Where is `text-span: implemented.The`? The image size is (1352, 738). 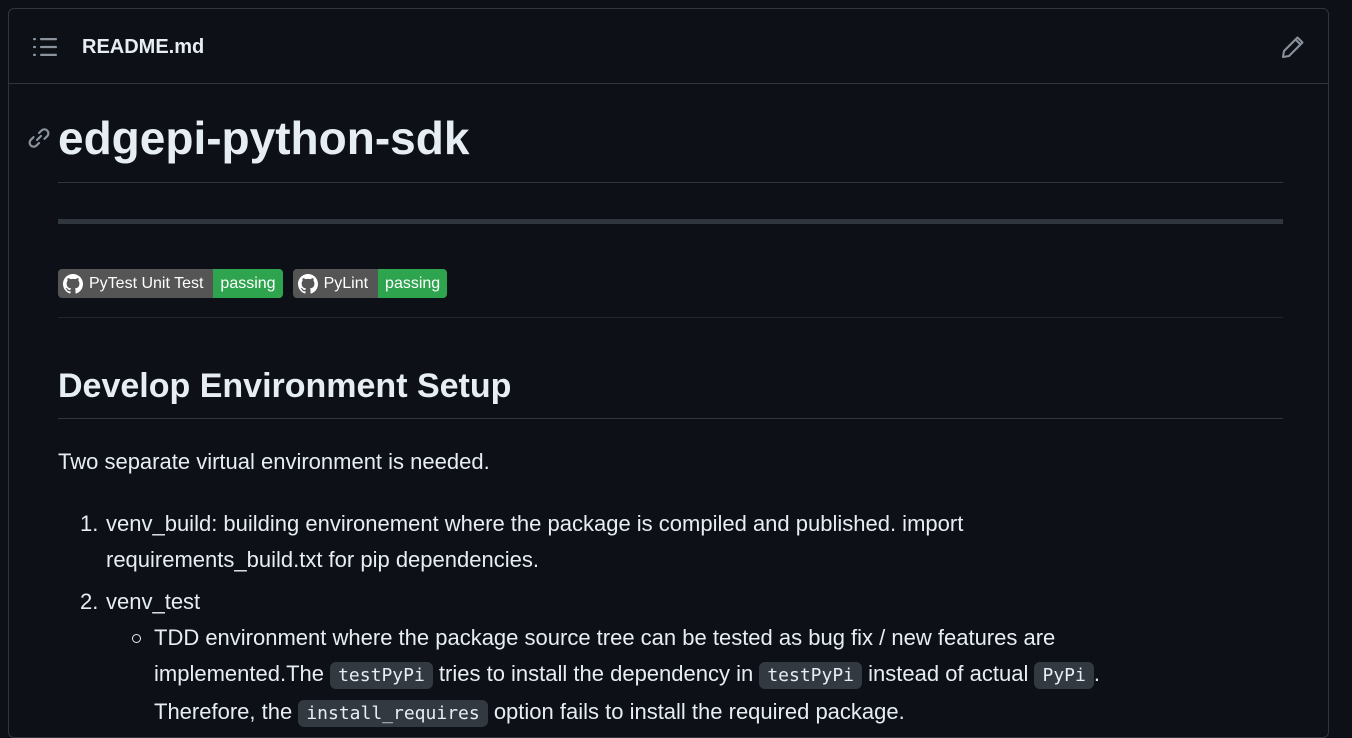
text-span: implemented.The is located at coordinates (242, 673).